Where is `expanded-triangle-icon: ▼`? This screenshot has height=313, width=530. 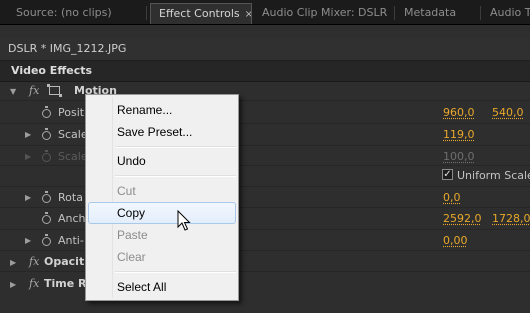 expanded-triangle-icon: ▼ is located at coordinates (13, 91).